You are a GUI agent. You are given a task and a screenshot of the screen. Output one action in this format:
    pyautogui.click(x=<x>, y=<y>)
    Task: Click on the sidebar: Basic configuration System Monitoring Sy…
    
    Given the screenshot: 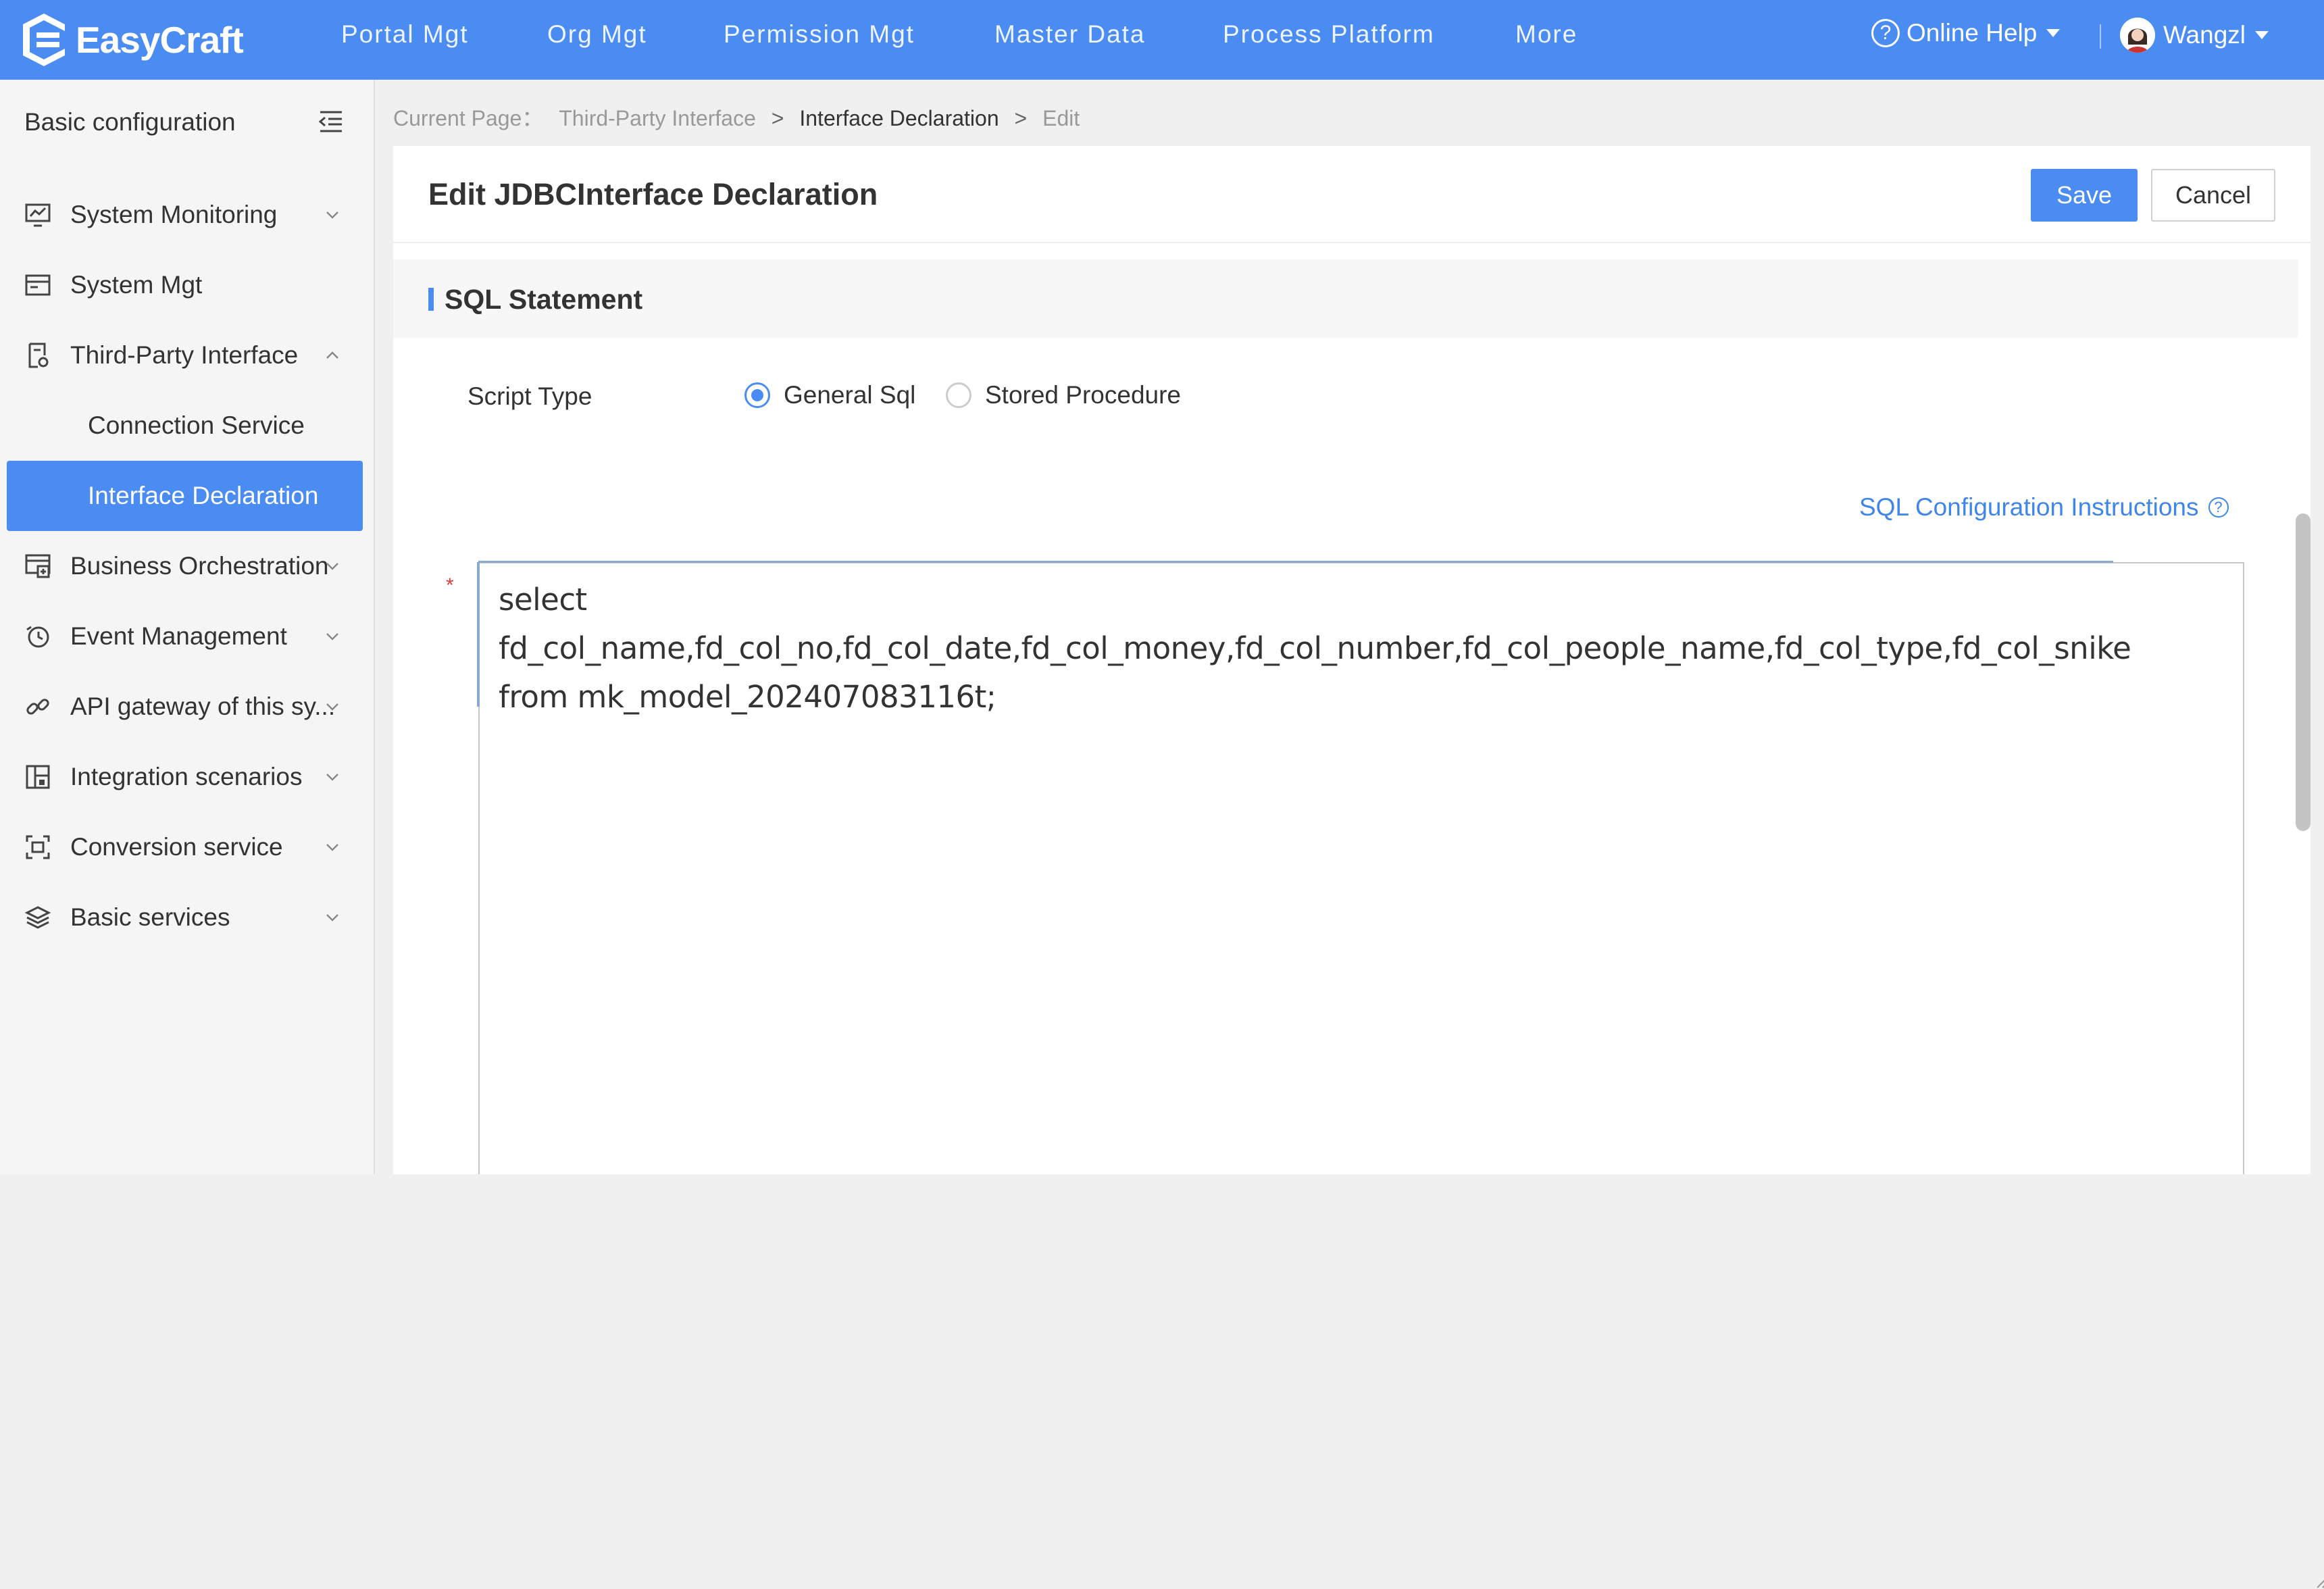 What is the action you would take?
    pyautogui.click(x=187, y=627)
    